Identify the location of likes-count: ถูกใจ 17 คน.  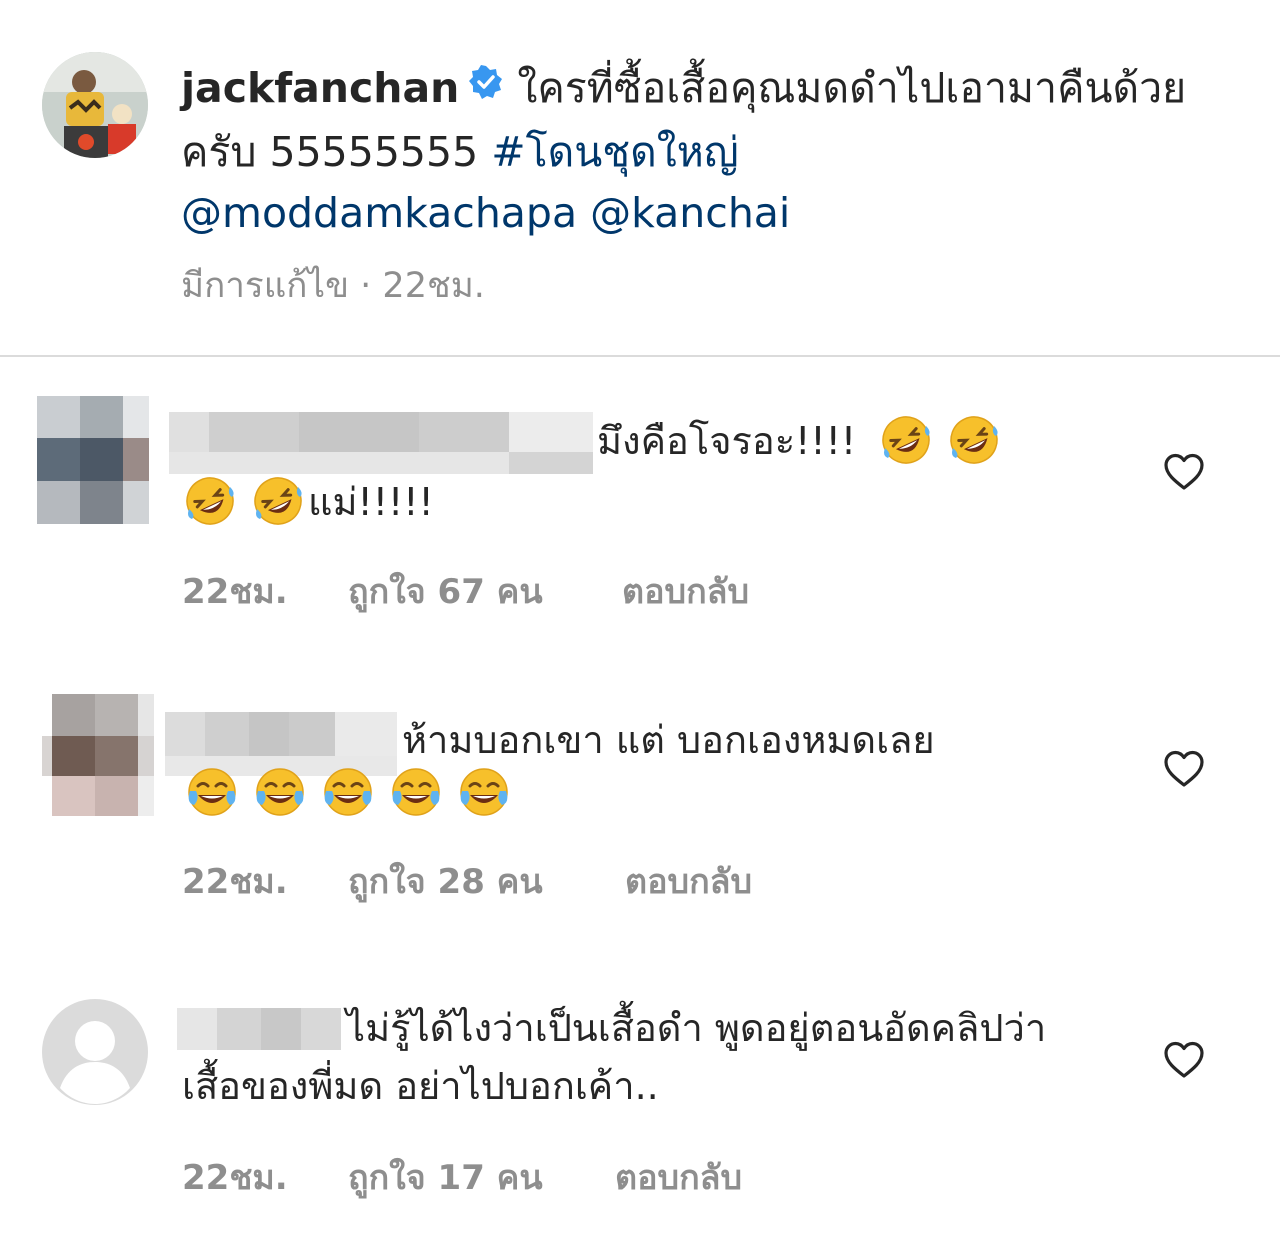
(445, 1177).